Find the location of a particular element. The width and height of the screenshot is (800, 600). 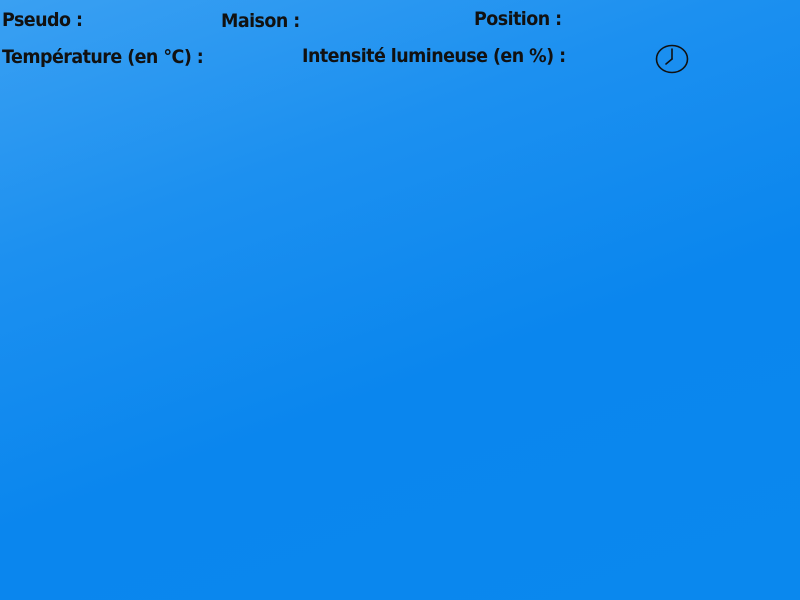

position-label: Position : is located at coordinates (518, 19).